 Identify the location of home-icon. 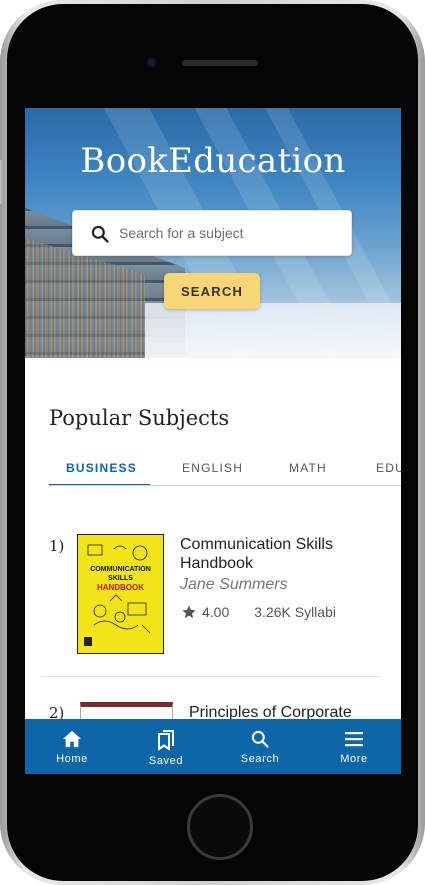
(72, 739).